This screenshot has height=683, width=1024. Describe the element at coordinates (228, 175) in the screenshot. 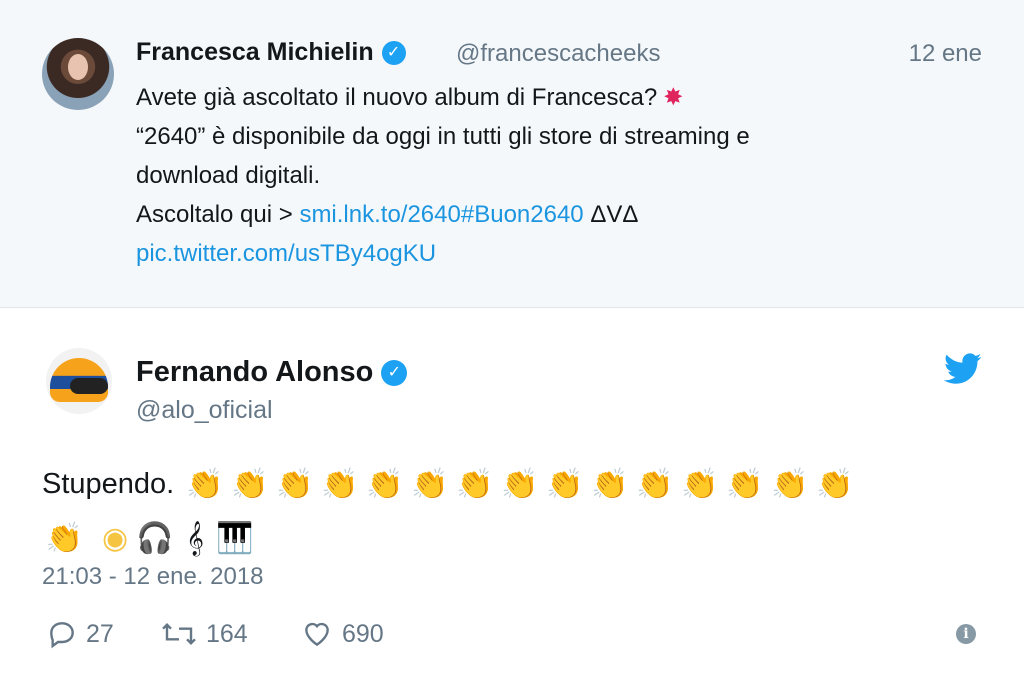

I see `quoted-line-3: download digitali.` at that location.